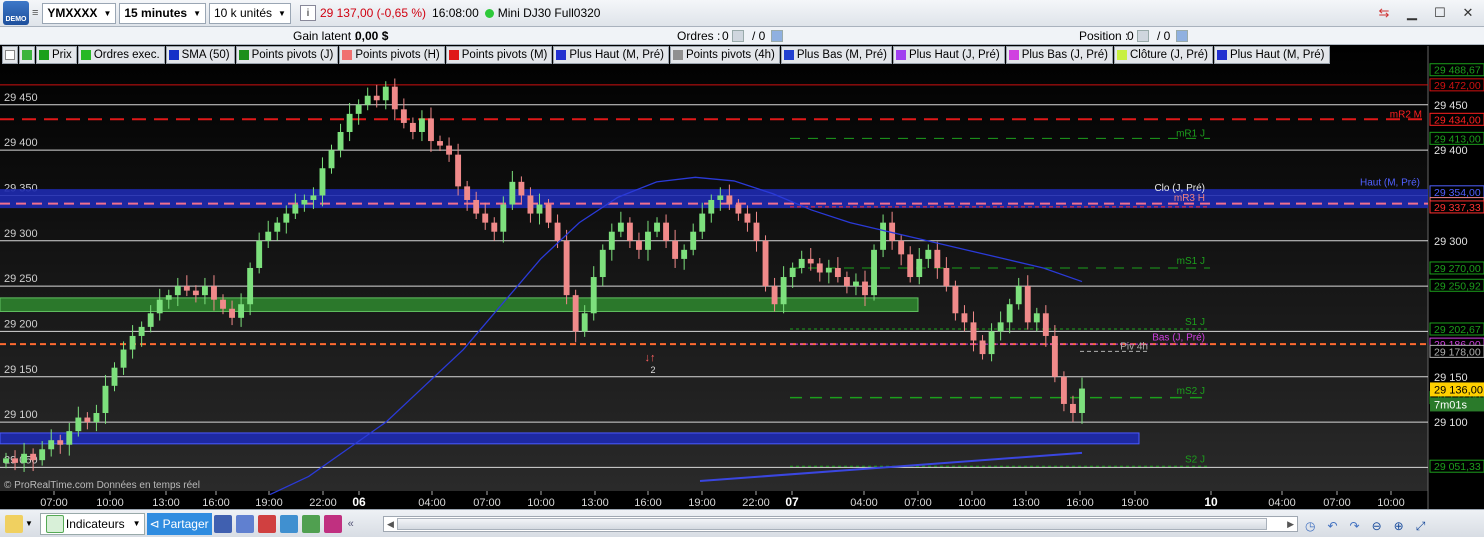 The height and width of the screenshot is (537, 1484). Describe the element at coordinates (1191, 391) in the screenshot. I see `level-label: mS2 J` at that location.